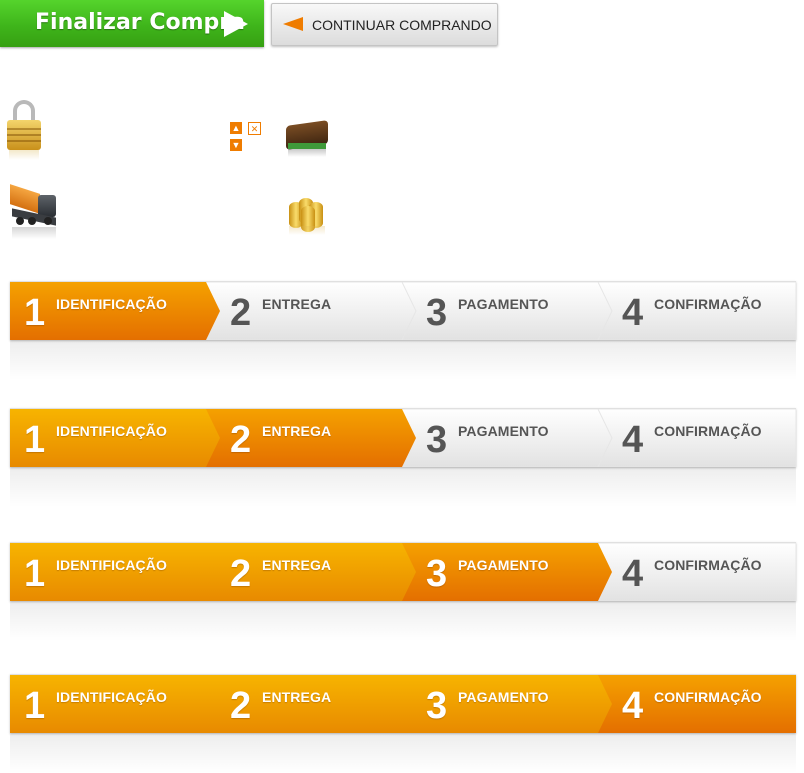  Describe the element at coordinates (236, 128) in the screenshot. I see `arrow-up-icon: ▲` at that location.